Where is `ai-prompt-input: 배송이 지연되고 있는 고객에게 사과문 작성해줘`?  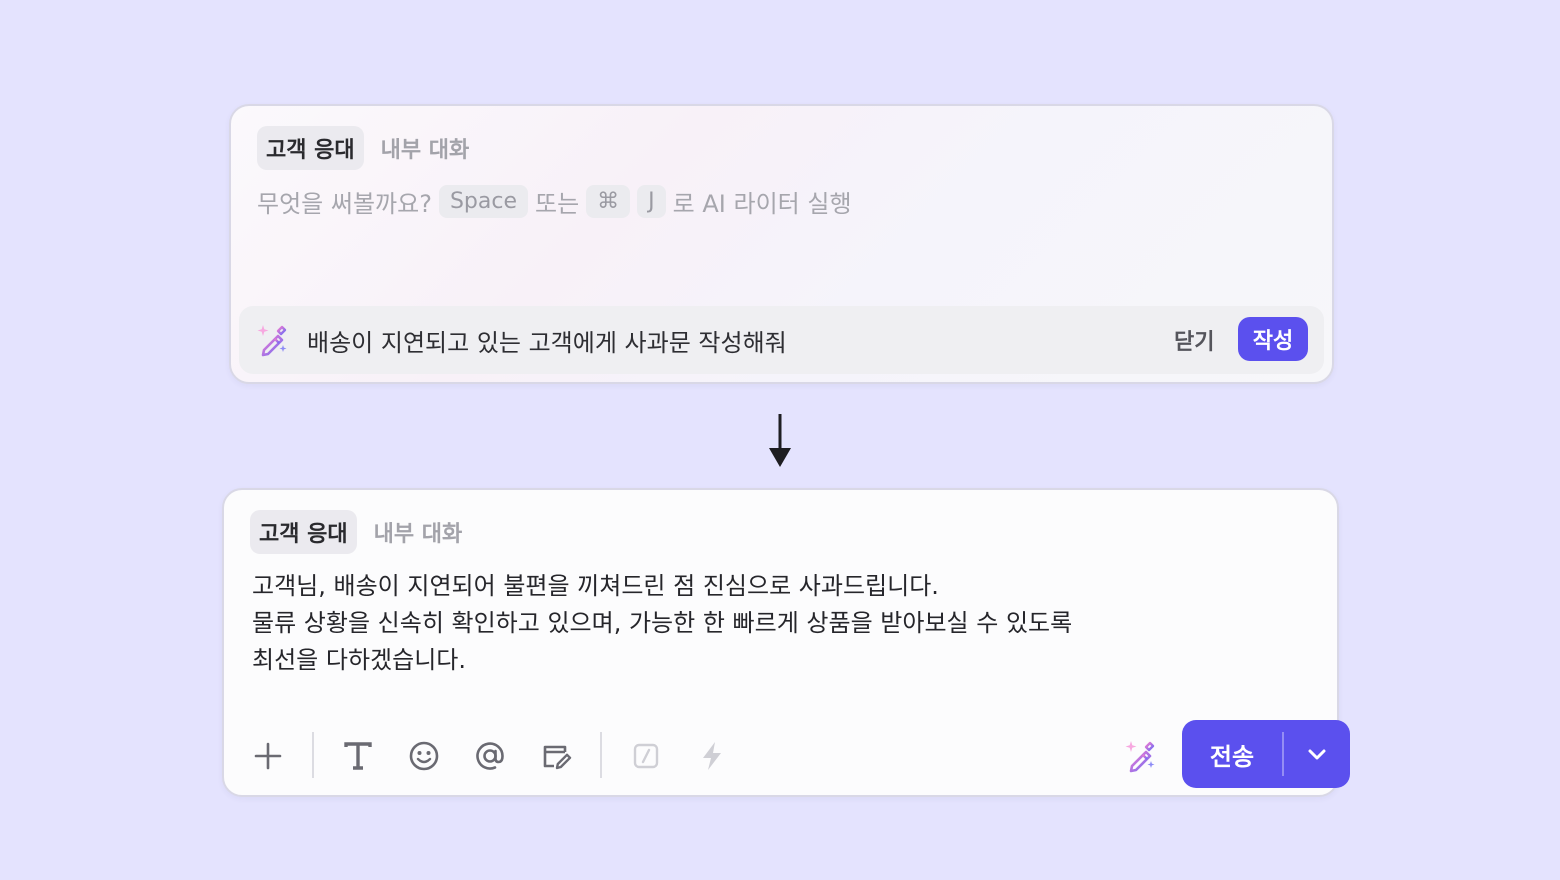
ai-prompt-input: 배송이 지연되고 있는 고객에게 사과문 작성해줘 is located at coordinates (547, 340).